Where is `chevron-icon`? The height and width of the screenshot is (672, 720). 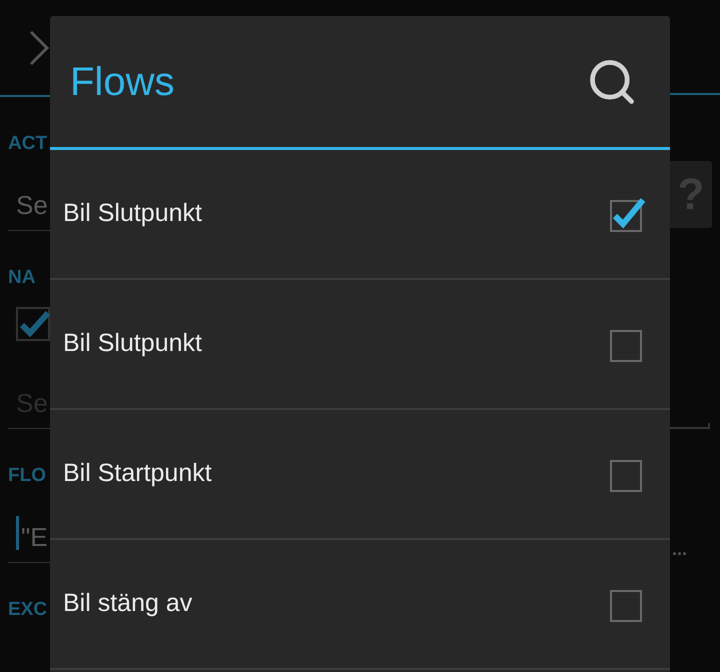 chevron-icon is located at coordinates (39, 48).